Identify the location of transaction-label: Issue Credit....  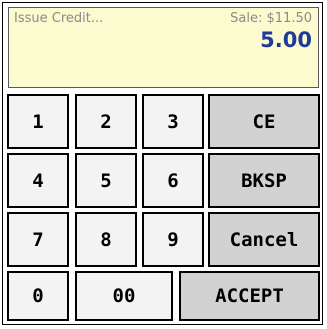
(59, 18).